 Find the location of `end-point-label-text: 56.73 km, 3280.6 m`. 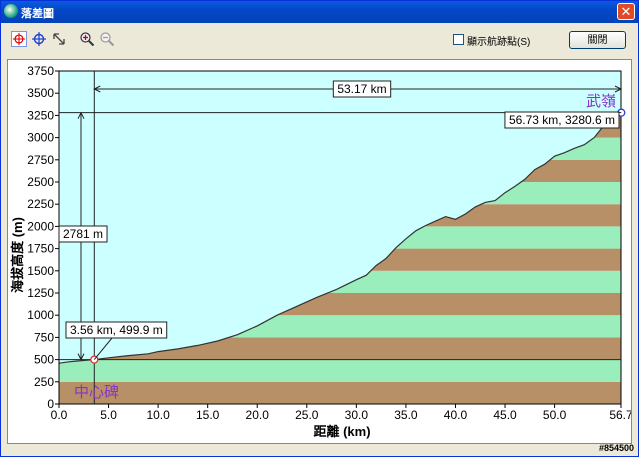

end-point-label-text: 56.73 km, 3280.6 m is located at coordinates (562, 120).